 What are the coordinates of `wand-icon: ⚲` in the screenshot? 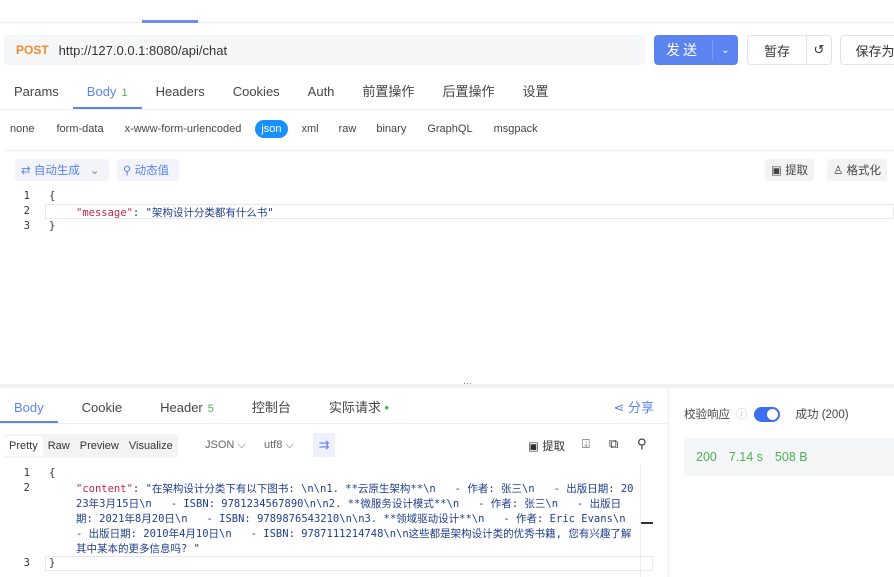 It's located at (129, 171).